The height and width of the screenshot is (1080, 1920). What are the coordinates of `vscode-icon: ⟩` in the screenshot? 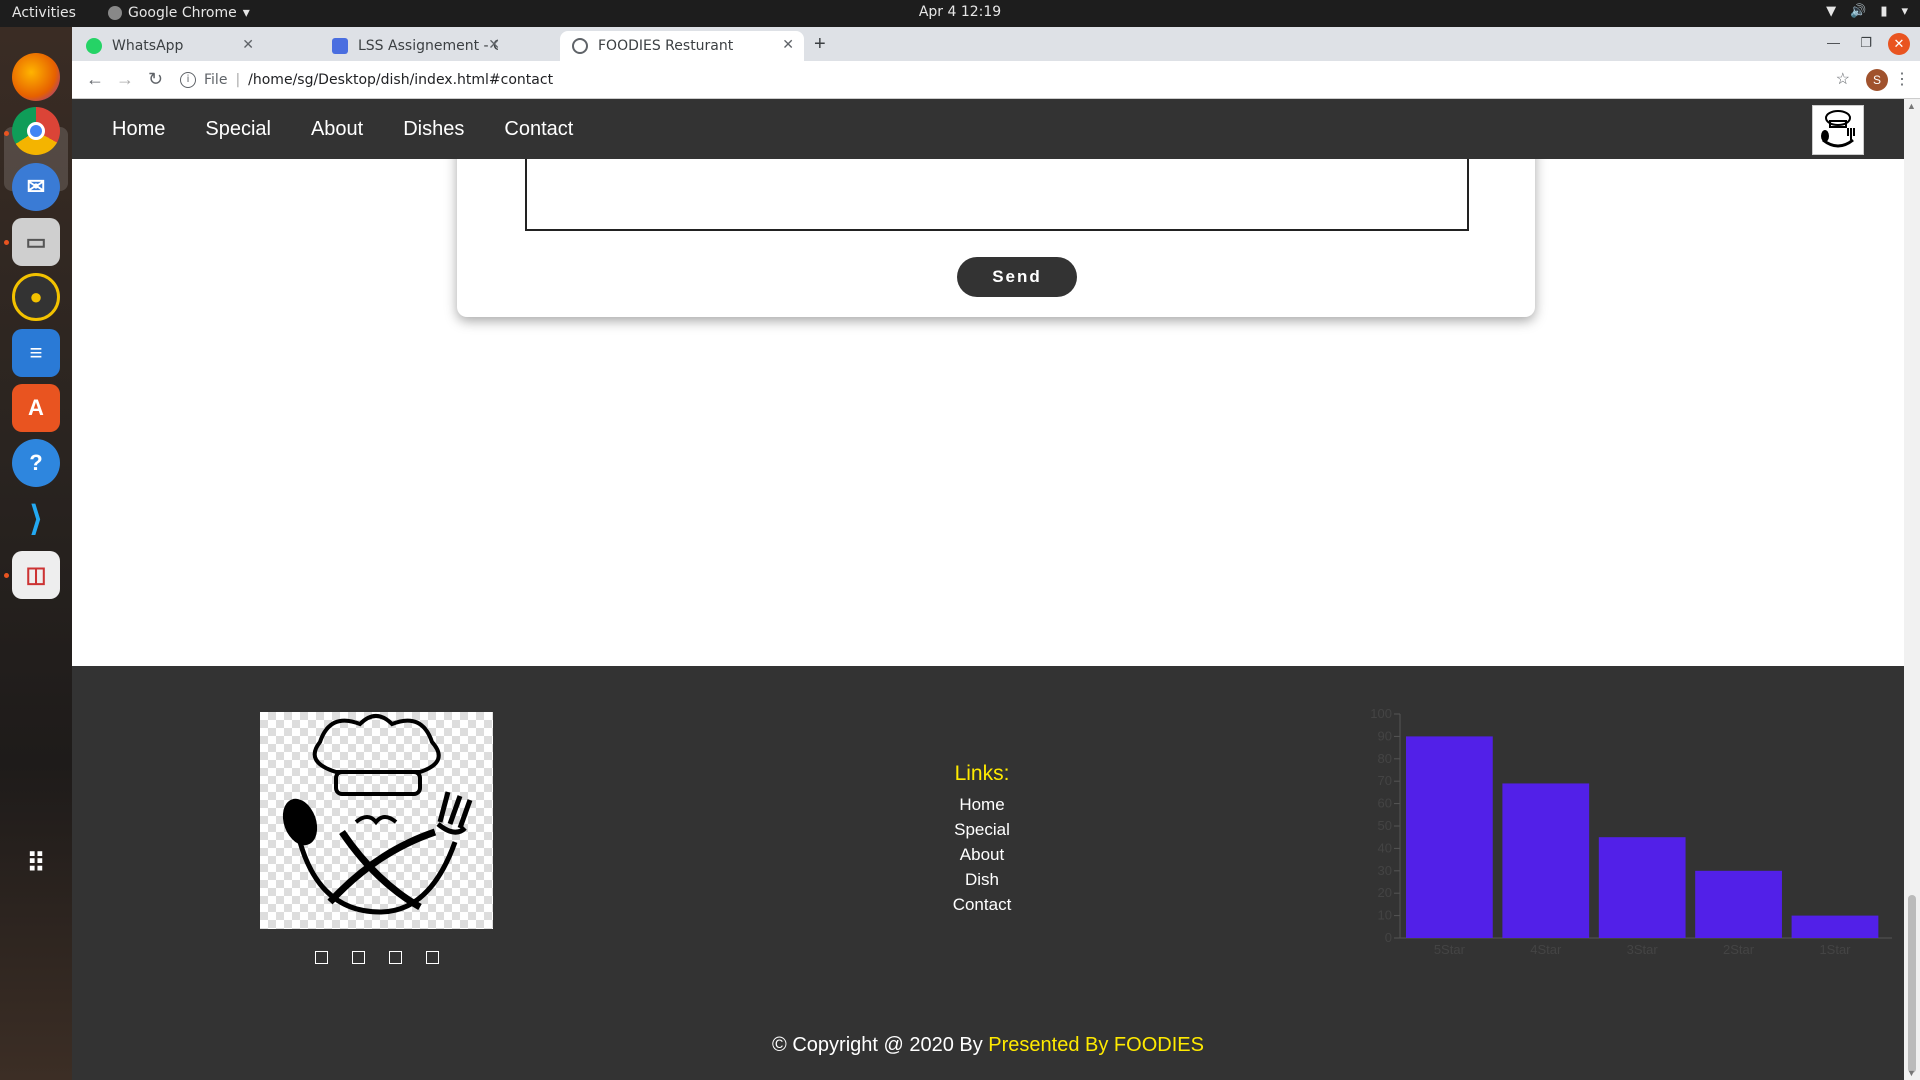 It's located at (36, 519).